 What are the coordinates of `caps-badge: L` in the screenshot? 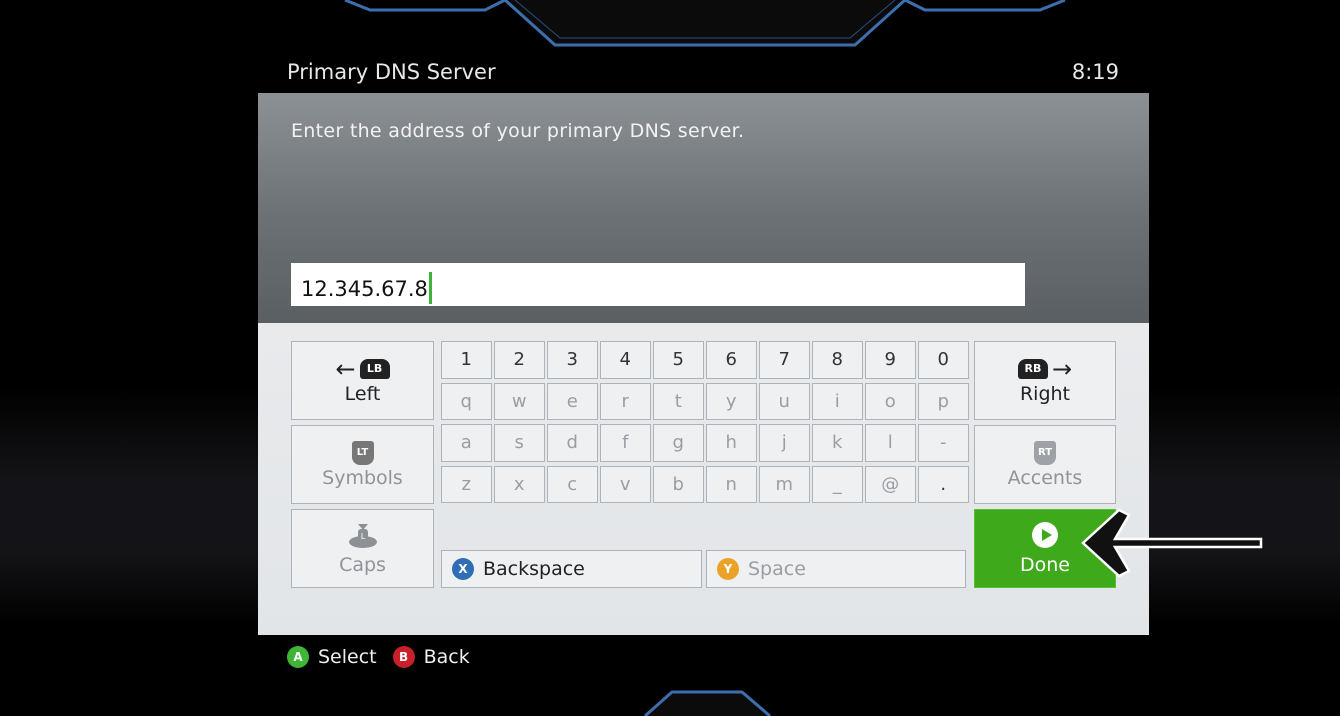 It's located at (362, 536).